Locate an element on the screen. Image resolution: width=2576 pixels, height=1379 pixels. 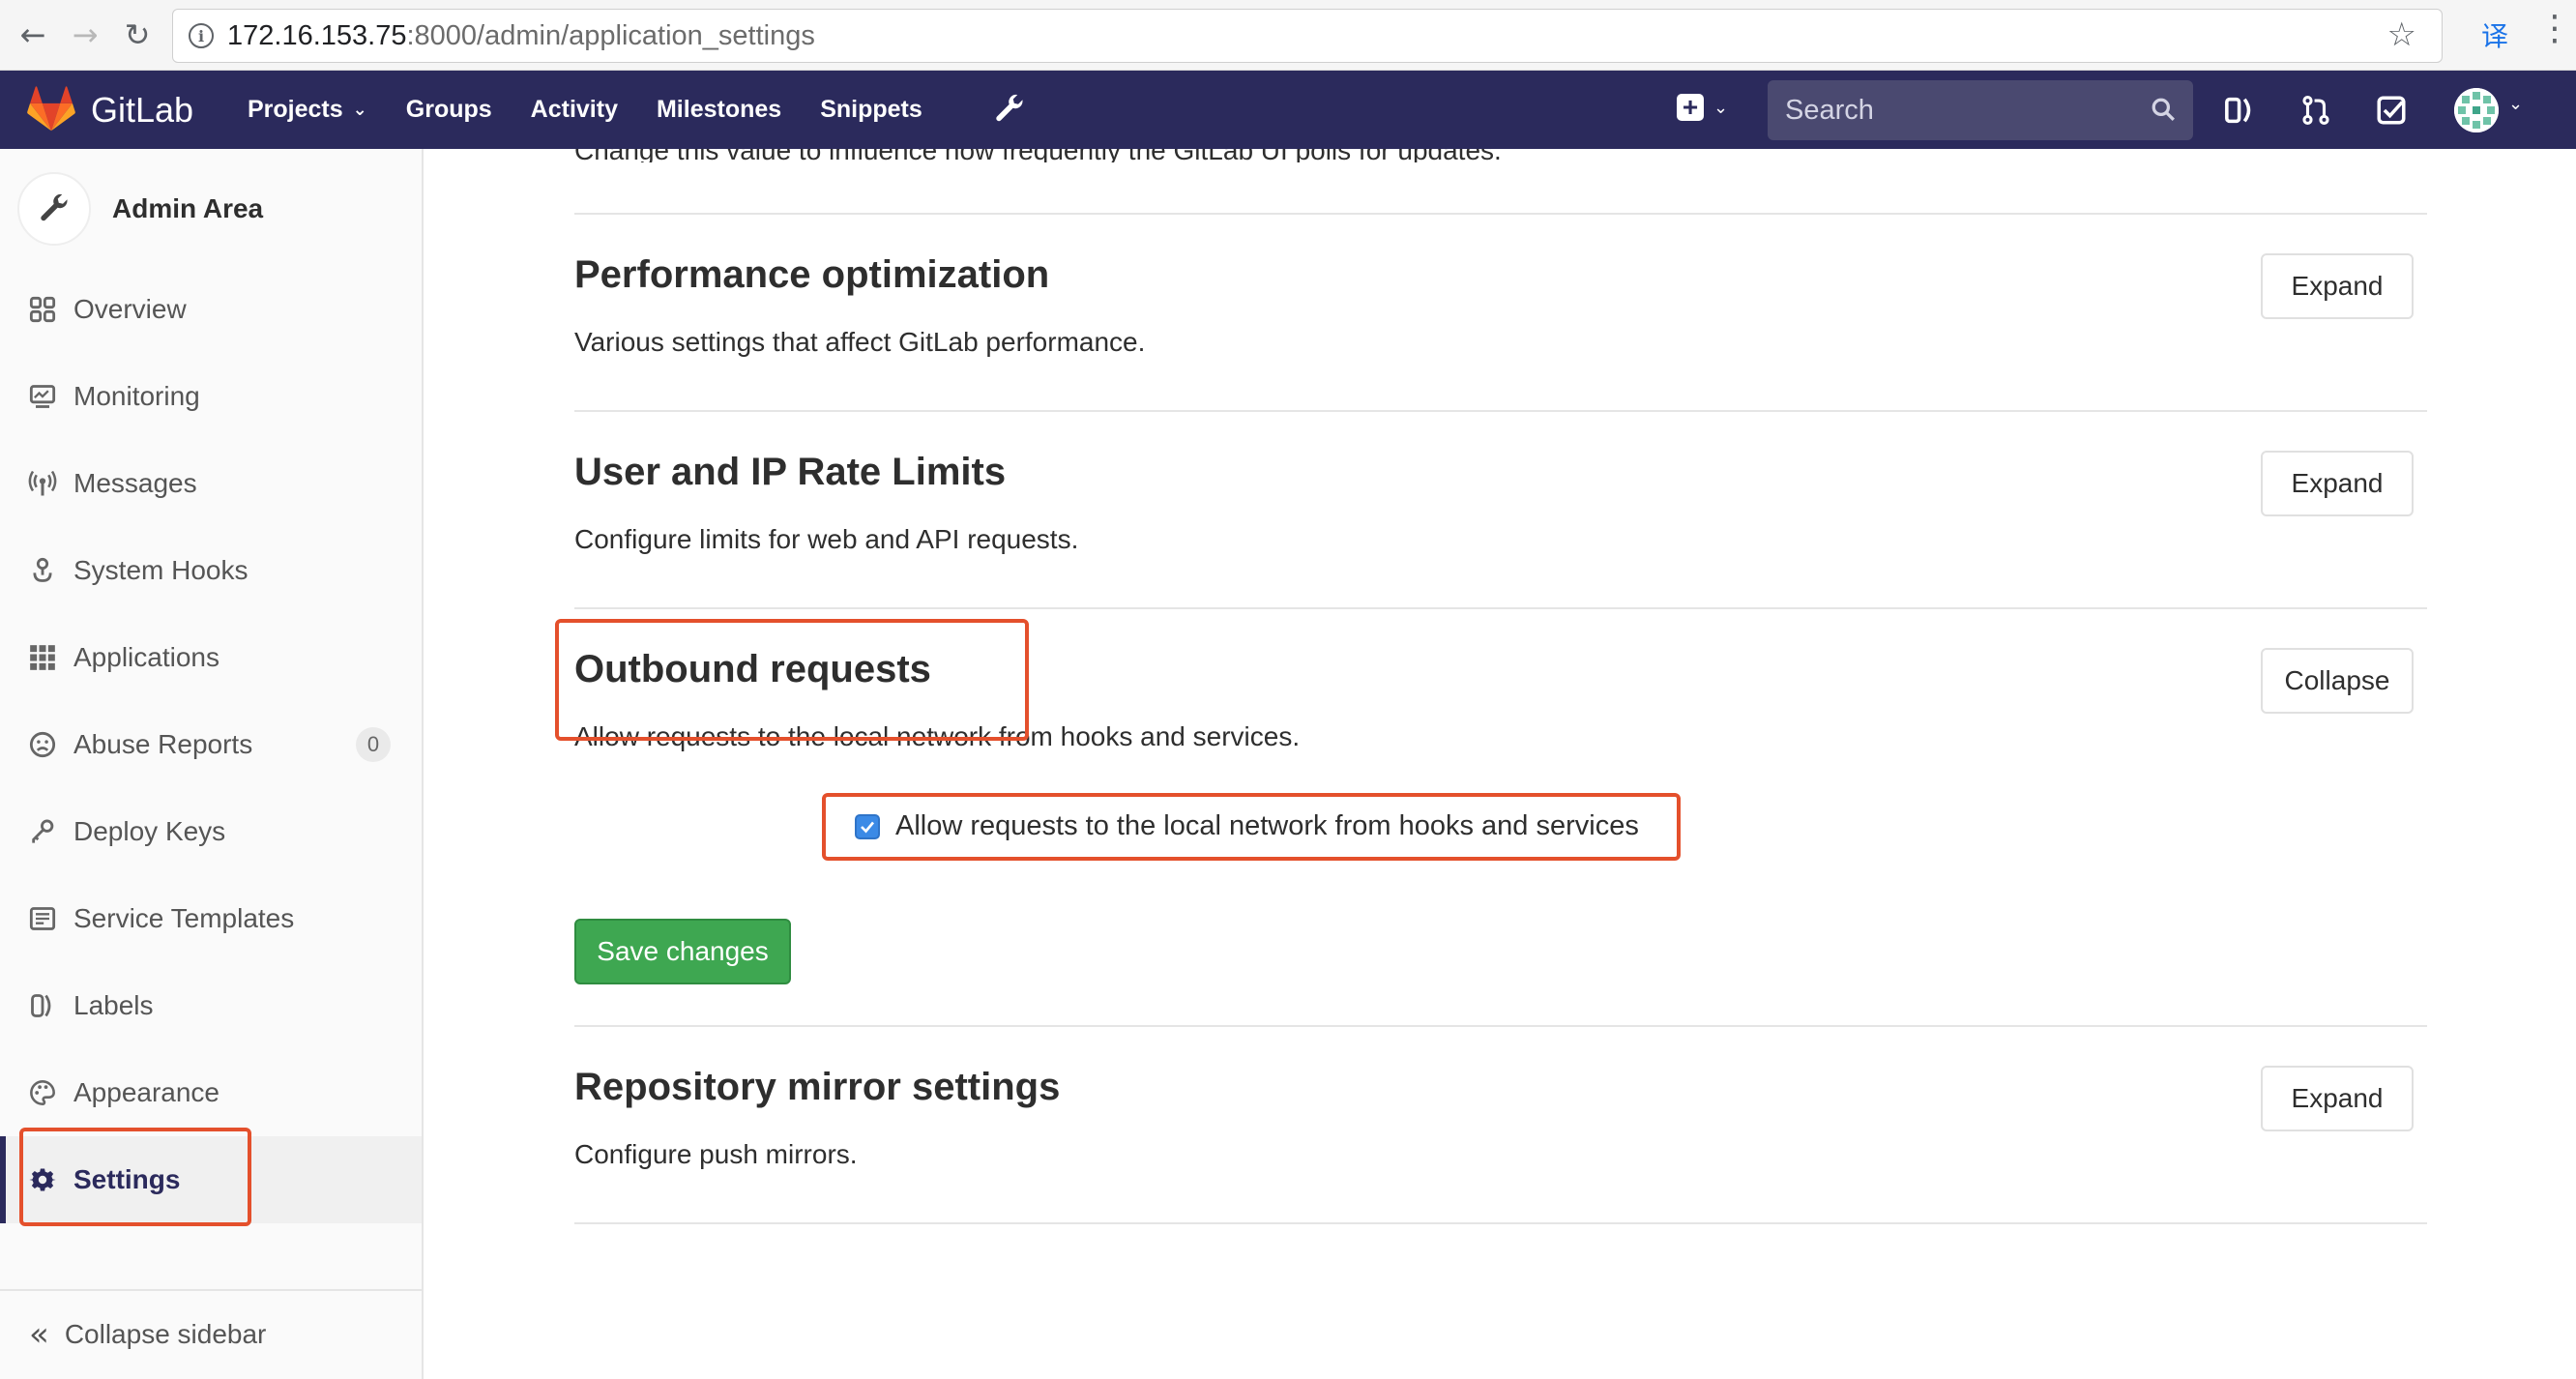
expand-performance-button: Expand is located at coordinates (2337, 286).